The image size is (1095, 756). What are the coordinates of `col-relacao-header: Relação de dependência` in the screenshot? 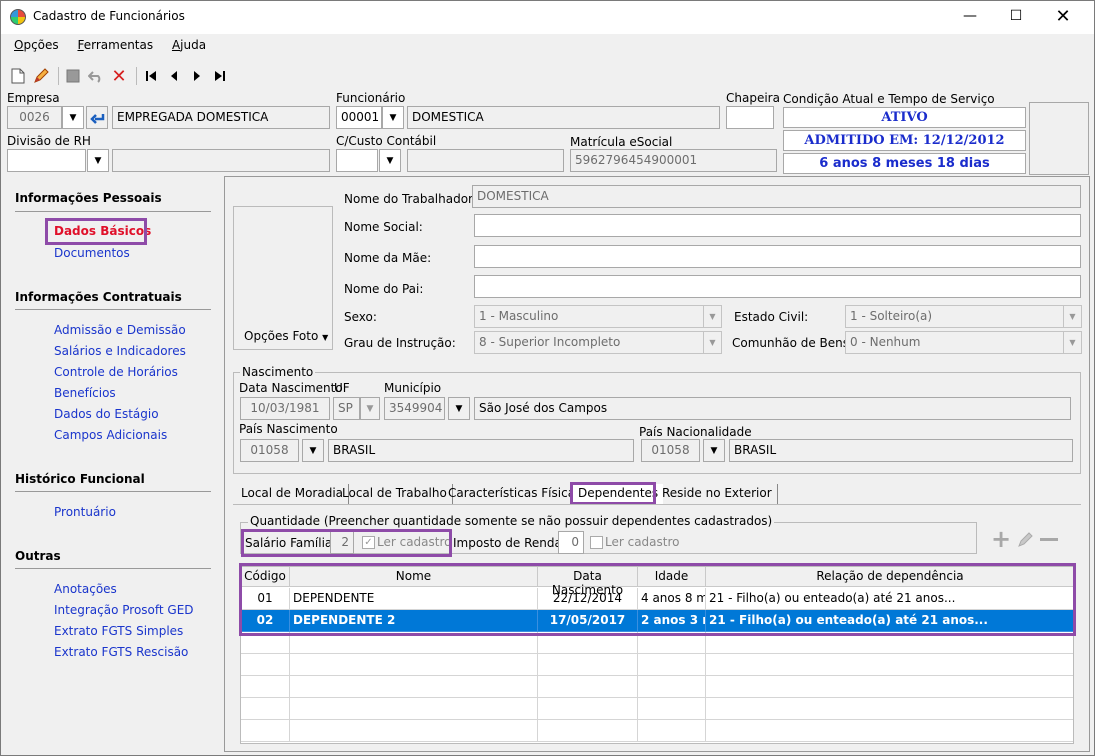 It's located at (889, 577).